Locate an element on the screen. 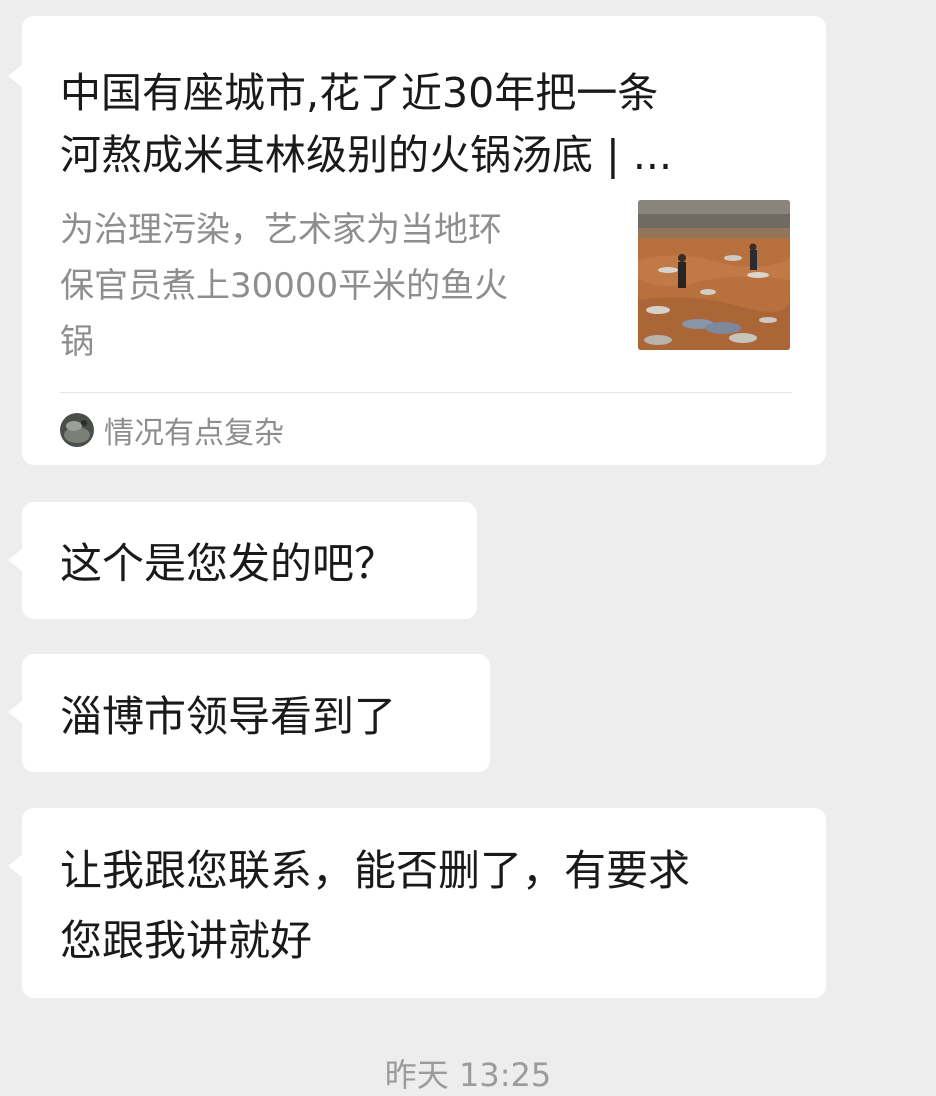  article-thumbnail is located at coordinates (714, 275).